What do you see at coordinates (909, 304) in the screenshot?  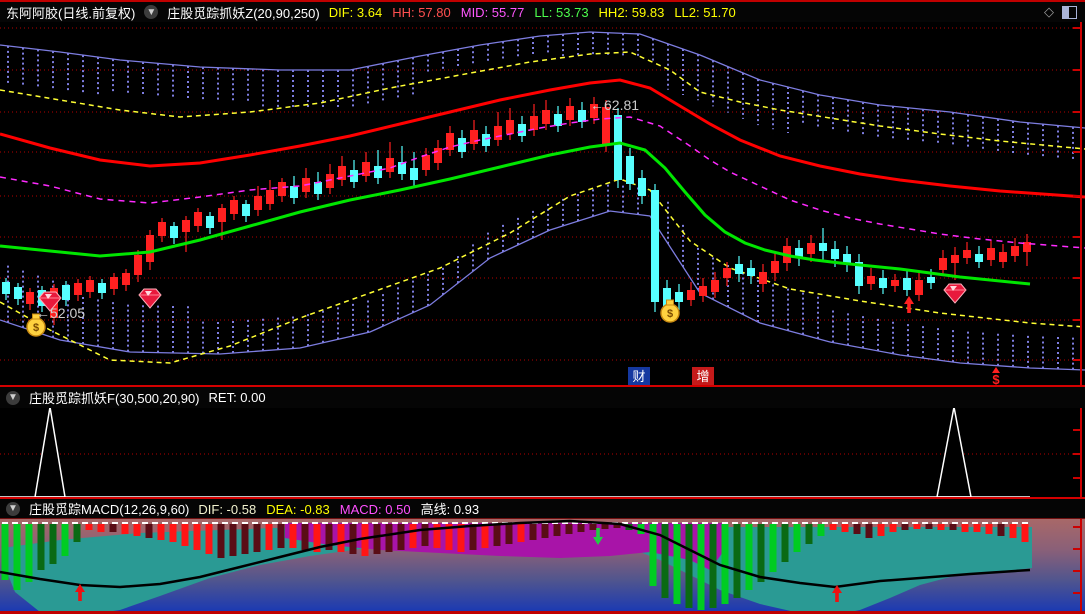 I see `arrow-up-icon` at bounding box center [909, 304].